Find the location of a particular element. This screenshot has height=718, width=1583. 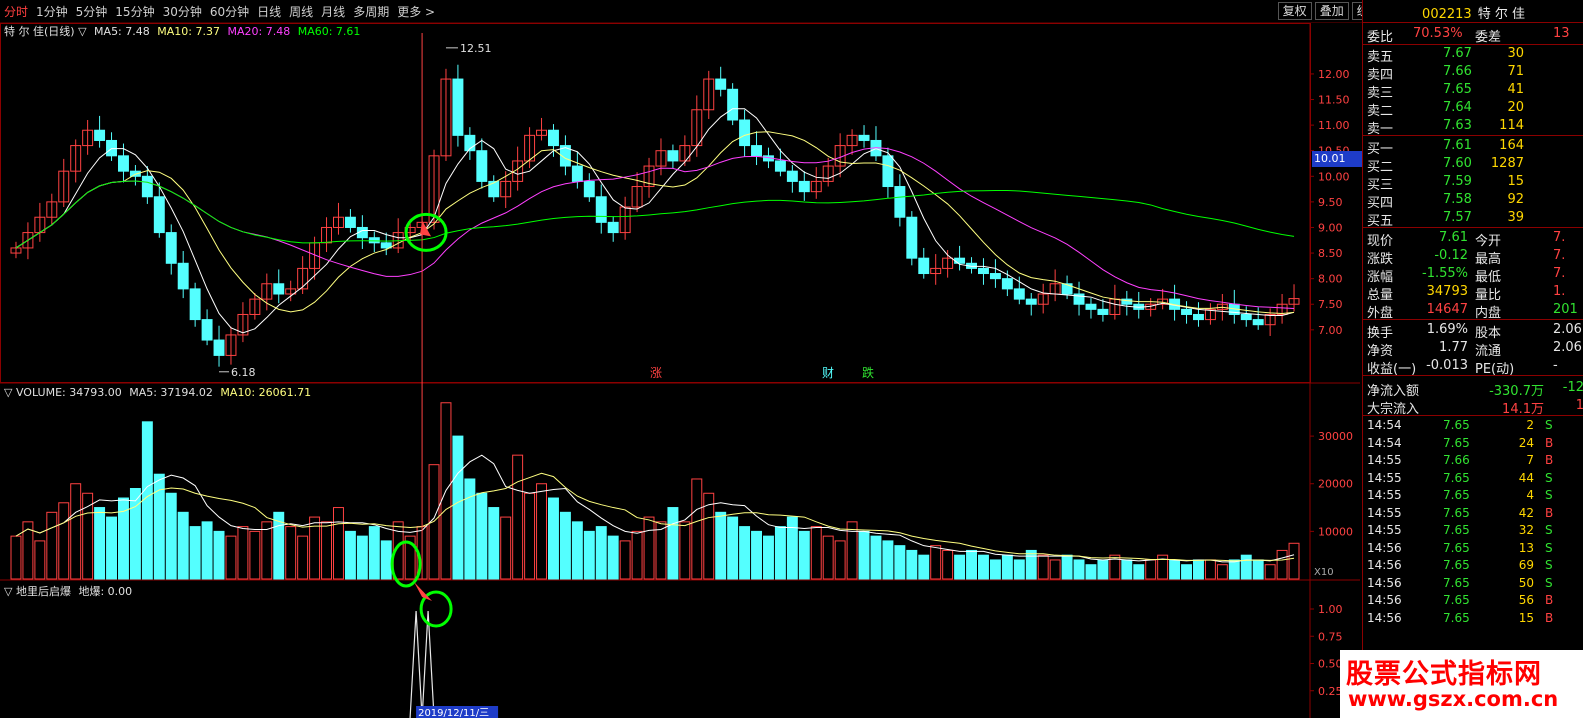

indicator-tick-label: 0.75 is located at coordinates (1330, 636).